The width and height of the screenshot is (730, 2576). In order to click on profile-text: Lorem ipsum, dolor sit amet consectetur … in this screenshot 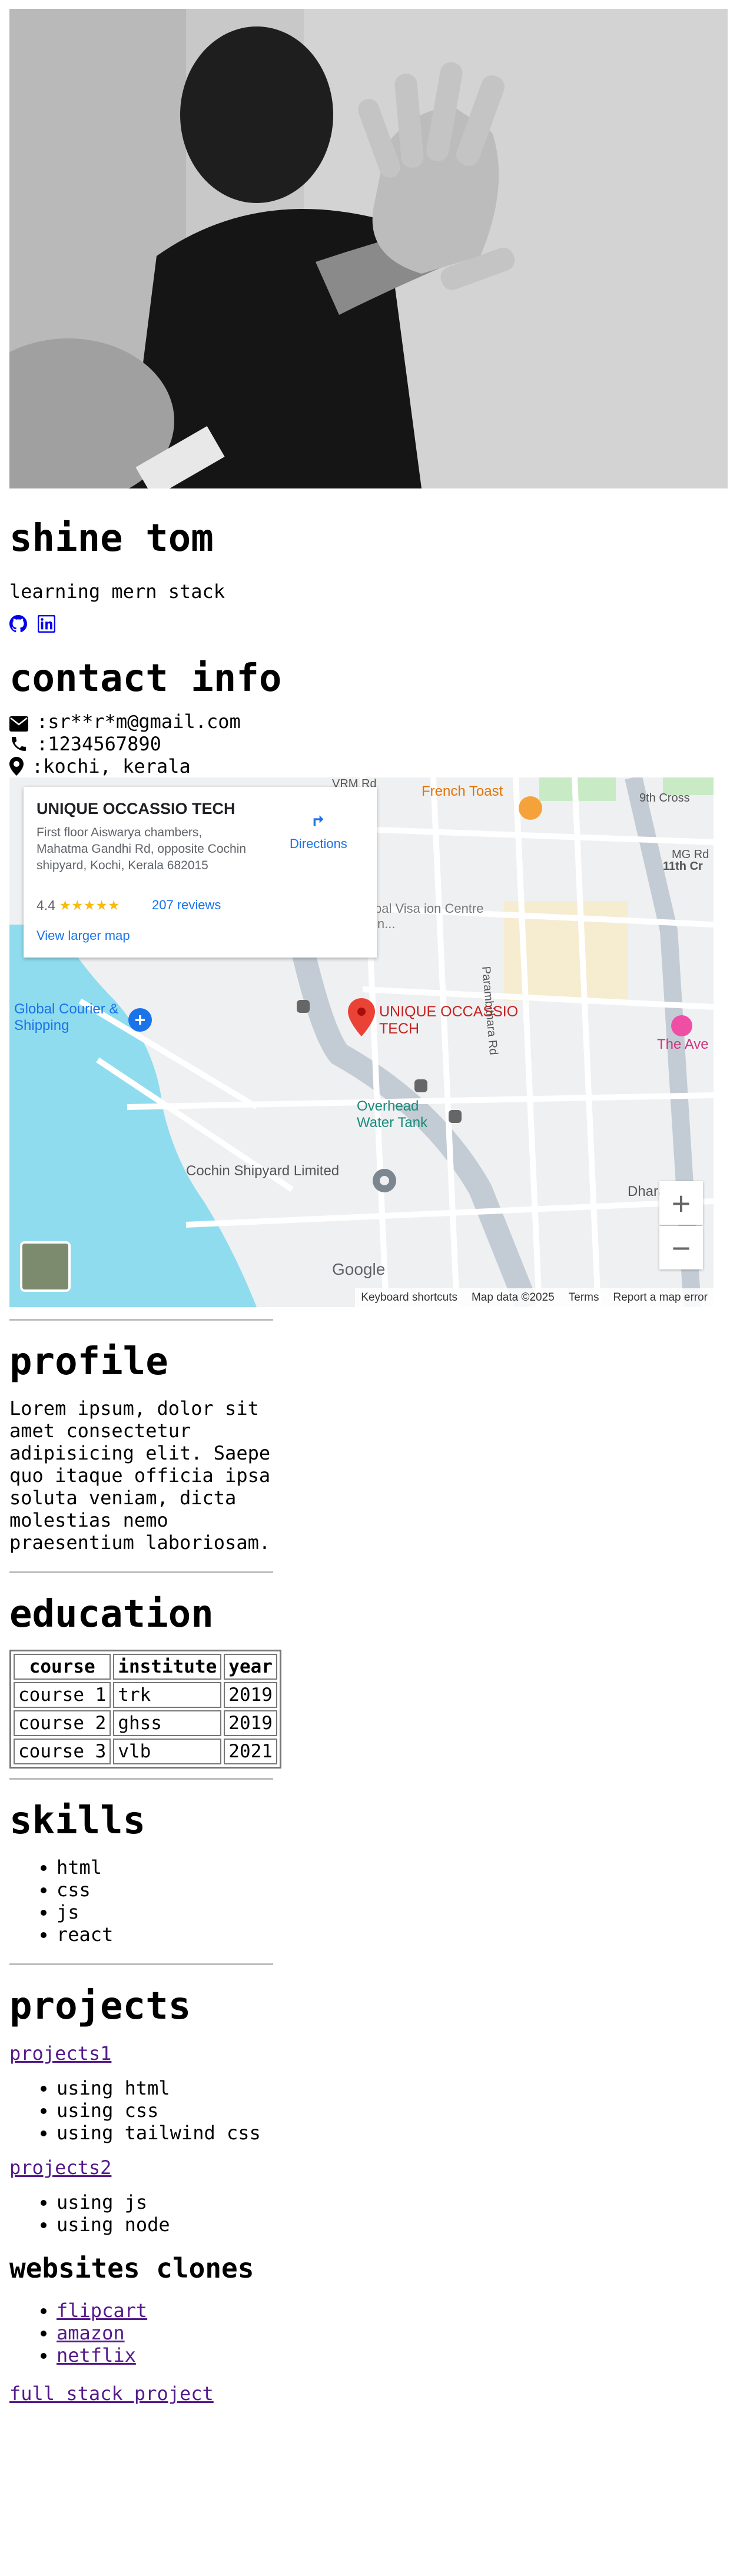, I will do `click(140, 1475)`.